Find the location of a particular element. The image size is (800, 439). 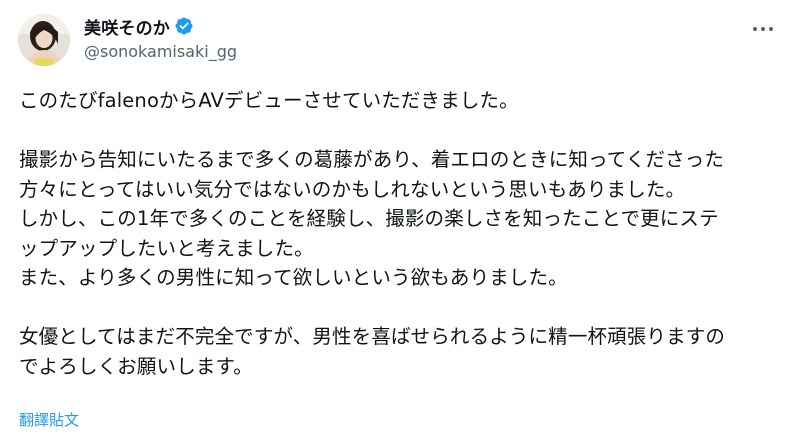

avatar-image is located at coordinates (44, 40).